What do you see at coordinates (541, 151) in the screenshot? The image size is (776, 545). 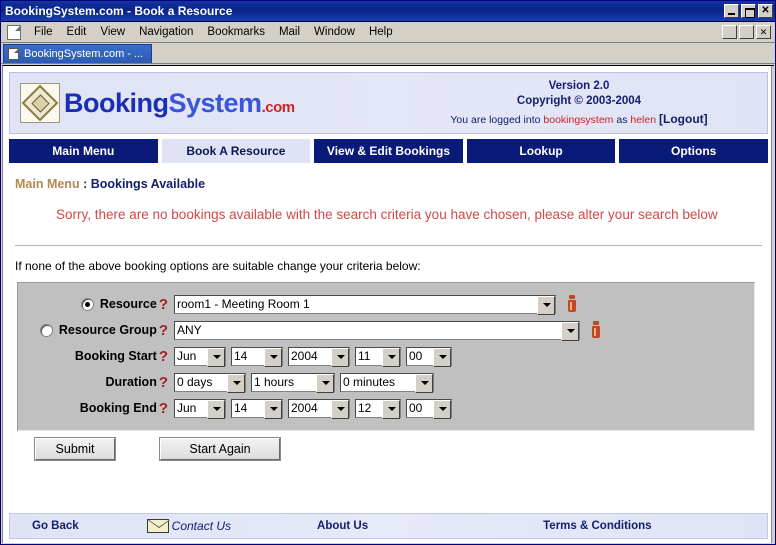 I see `nav-tab-lookup: Lookup` at bounding box center [541, 151].